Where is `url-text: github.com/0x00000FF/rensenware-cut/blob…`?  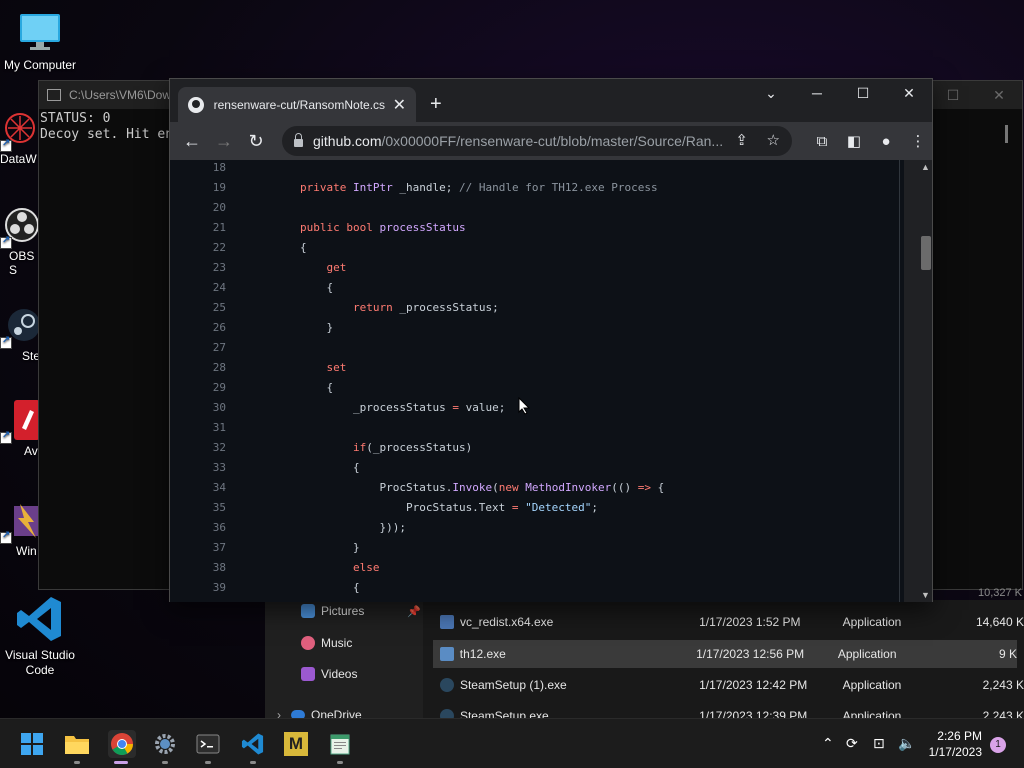 url-text: github.com/0x00000FF/rensenware-cut/blob… is located at coordinates (518, 141).